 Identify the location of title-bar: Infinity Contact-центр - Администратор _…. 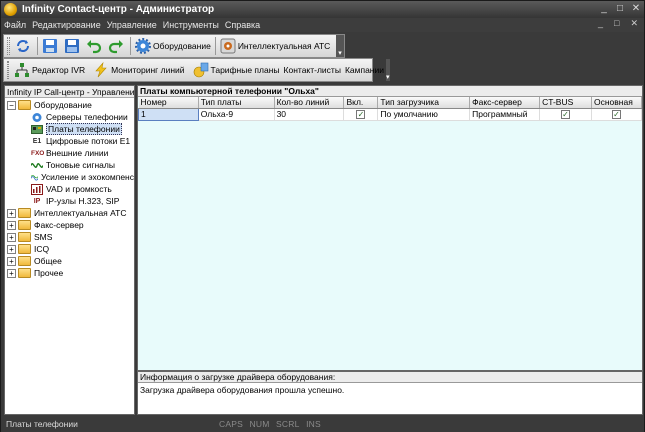
(322, 9).